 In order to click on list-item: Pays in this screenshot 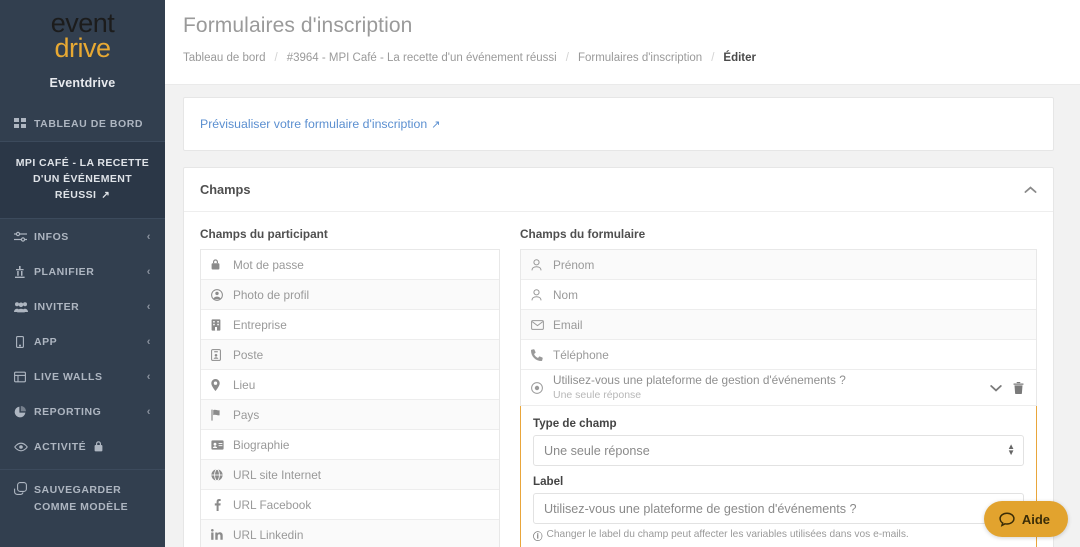, I will do `click(350, 415)`.